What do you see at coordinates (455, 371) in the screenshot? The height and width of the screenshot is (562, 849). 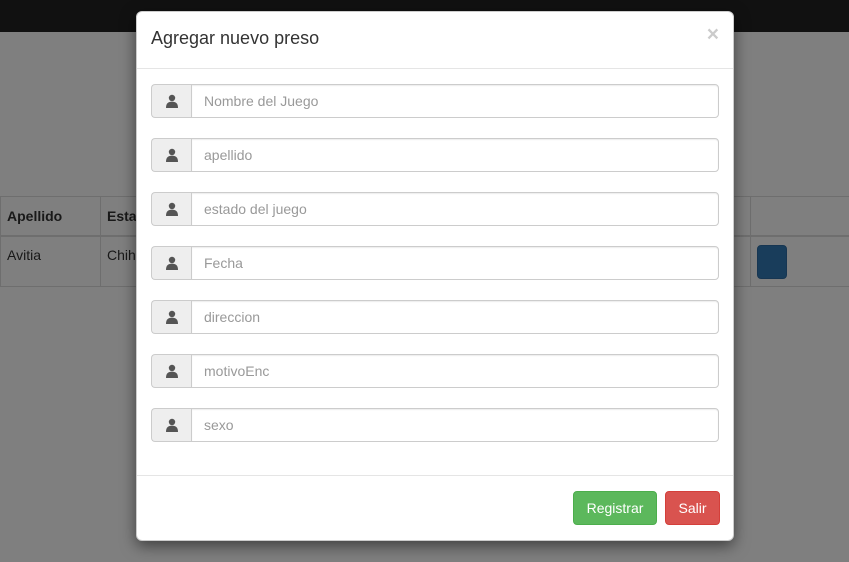 I see `motivo-input` at bounding box center [455, 371].